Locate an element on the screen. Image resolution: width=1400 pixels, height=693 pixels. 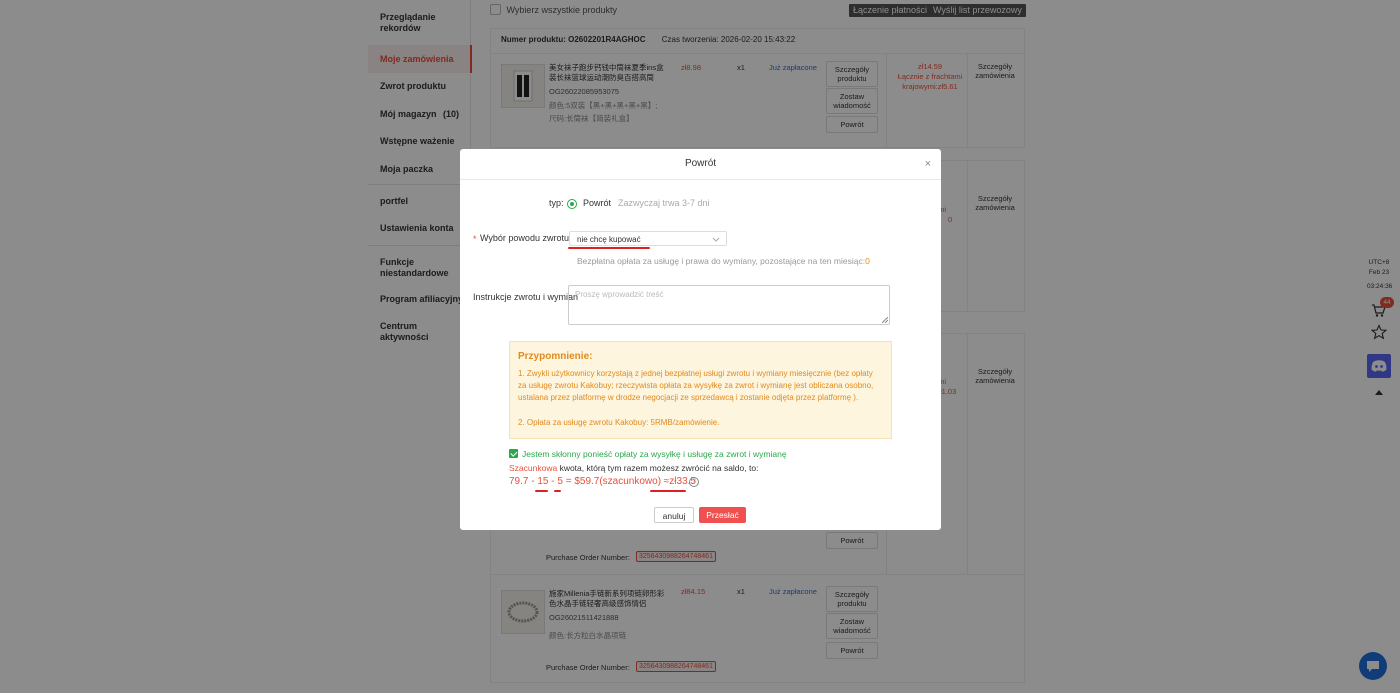
cancel-button: anuluj is located at coordinates (674, 515).